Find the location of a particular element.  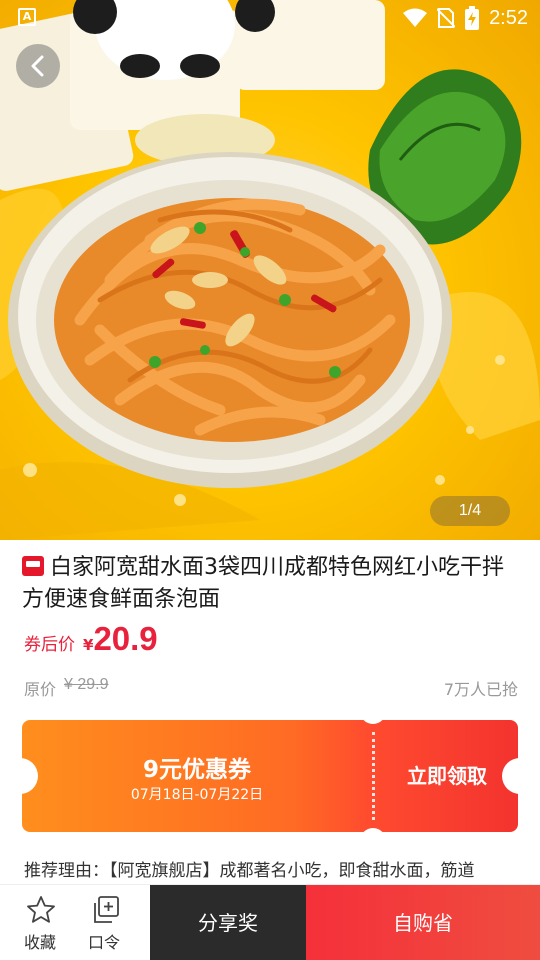

password-label: 口令 is located at coordinates (103, 942).